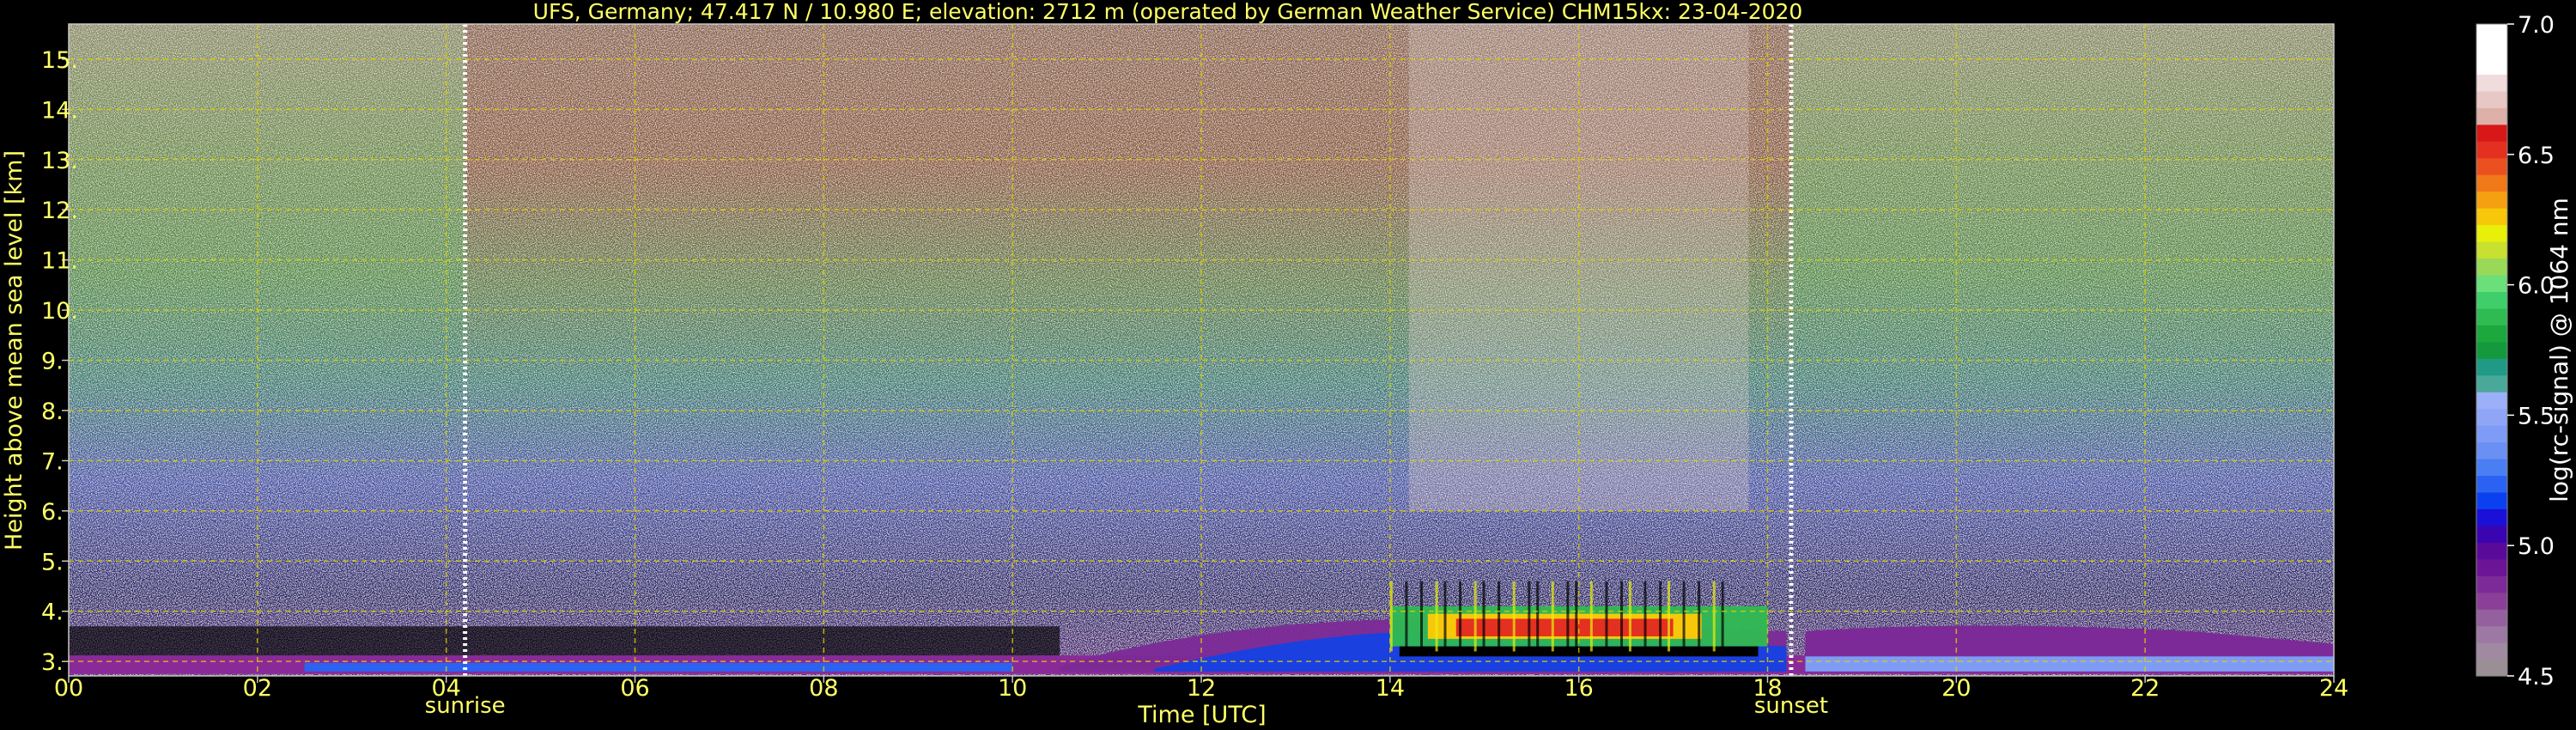  What do you see at coordinates (52, 411) in the screenshot?
I see `y-tick-label: 8.` at bounding box center [52, 411].